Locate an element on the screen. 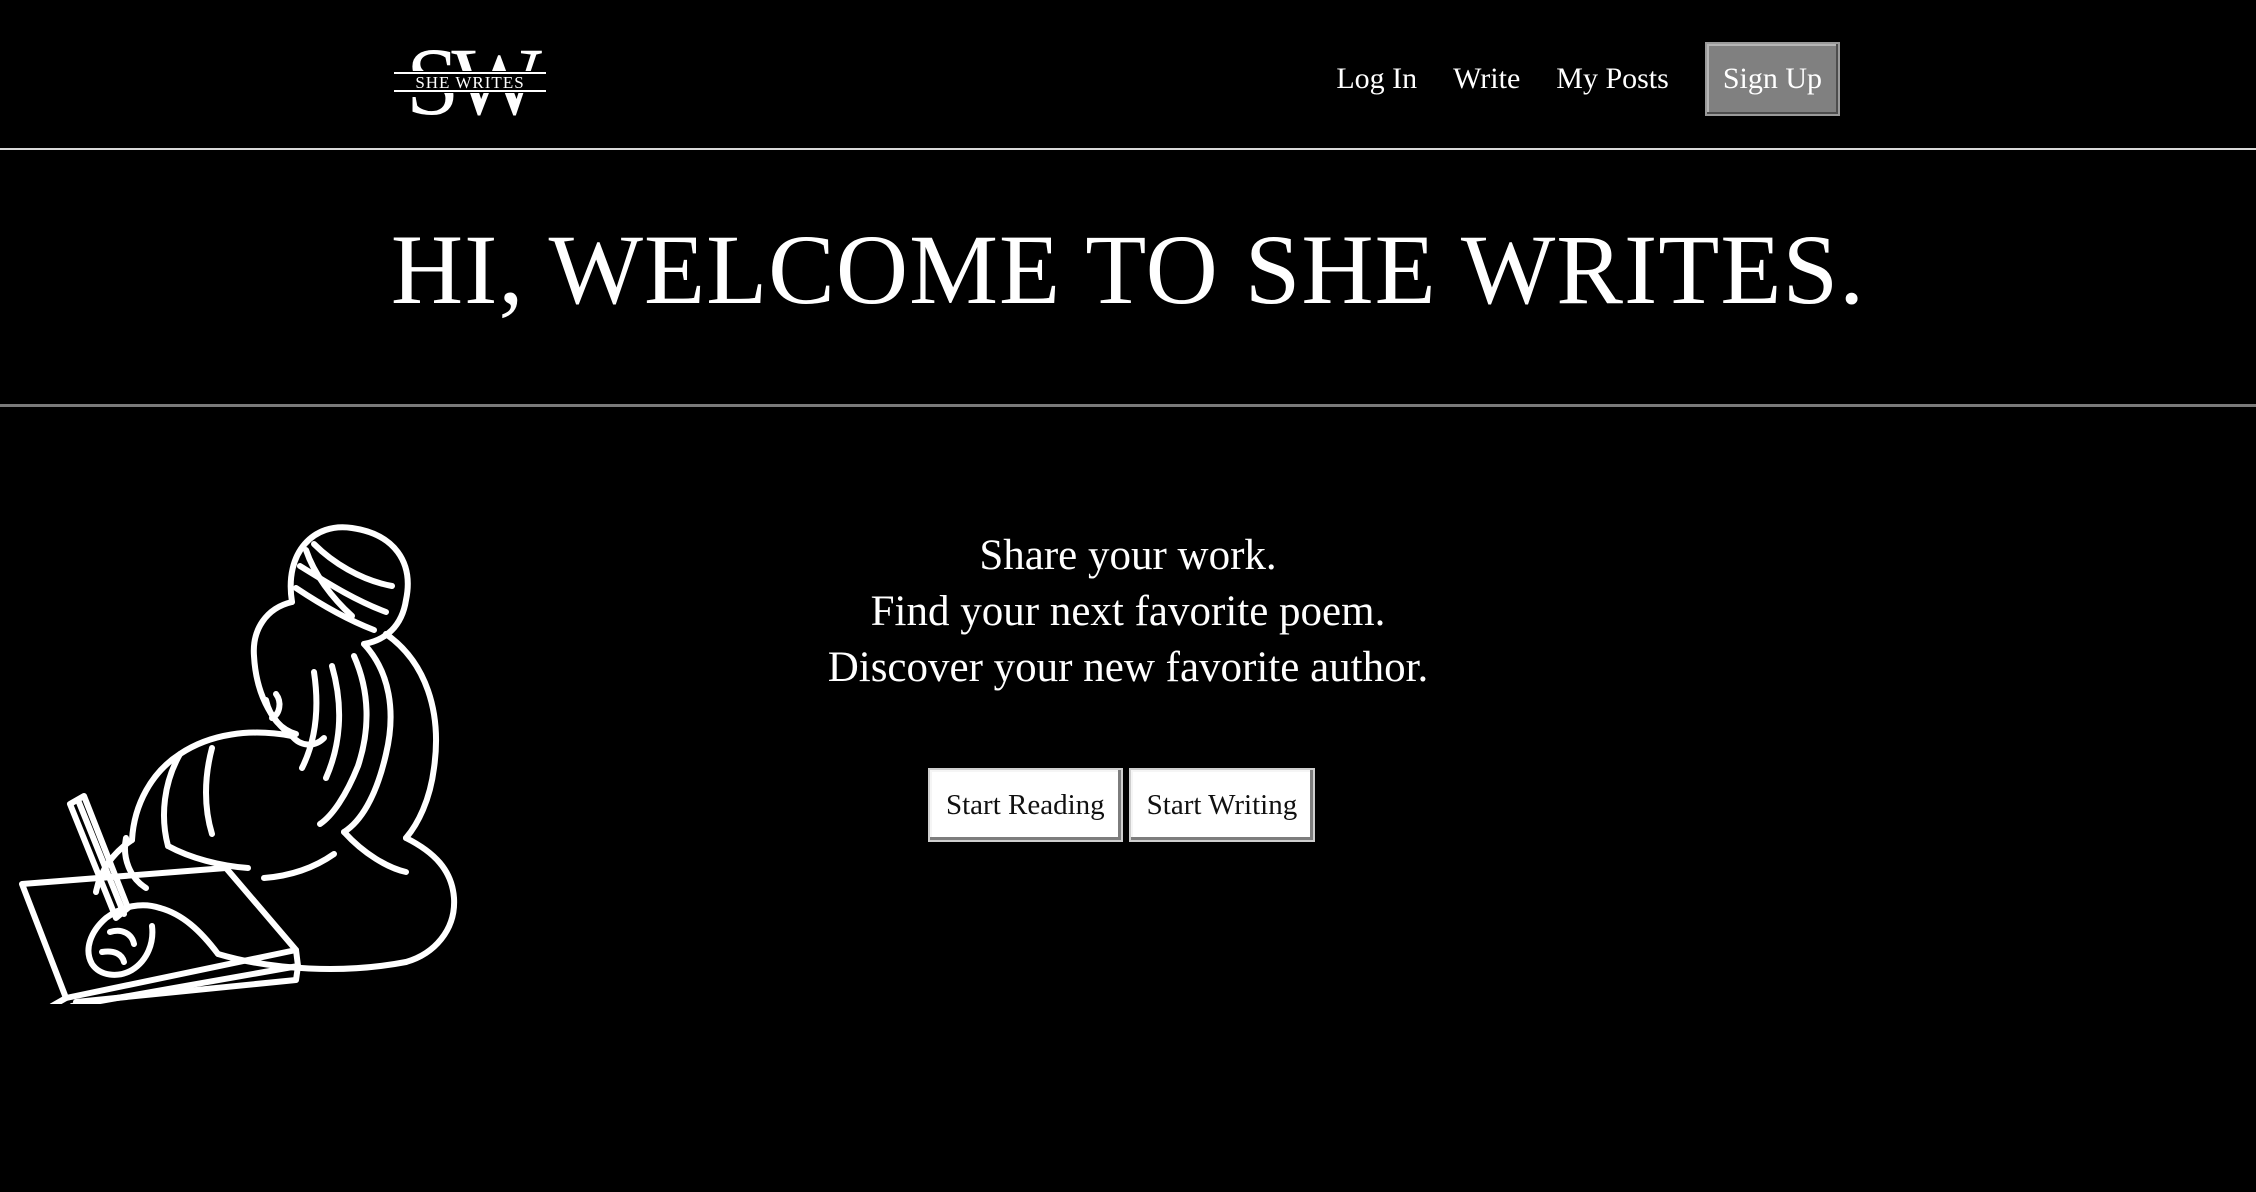 The width and height of the screenshot is (2256, 1192). woman-writing-illustration is located at coordinates (261, 765).